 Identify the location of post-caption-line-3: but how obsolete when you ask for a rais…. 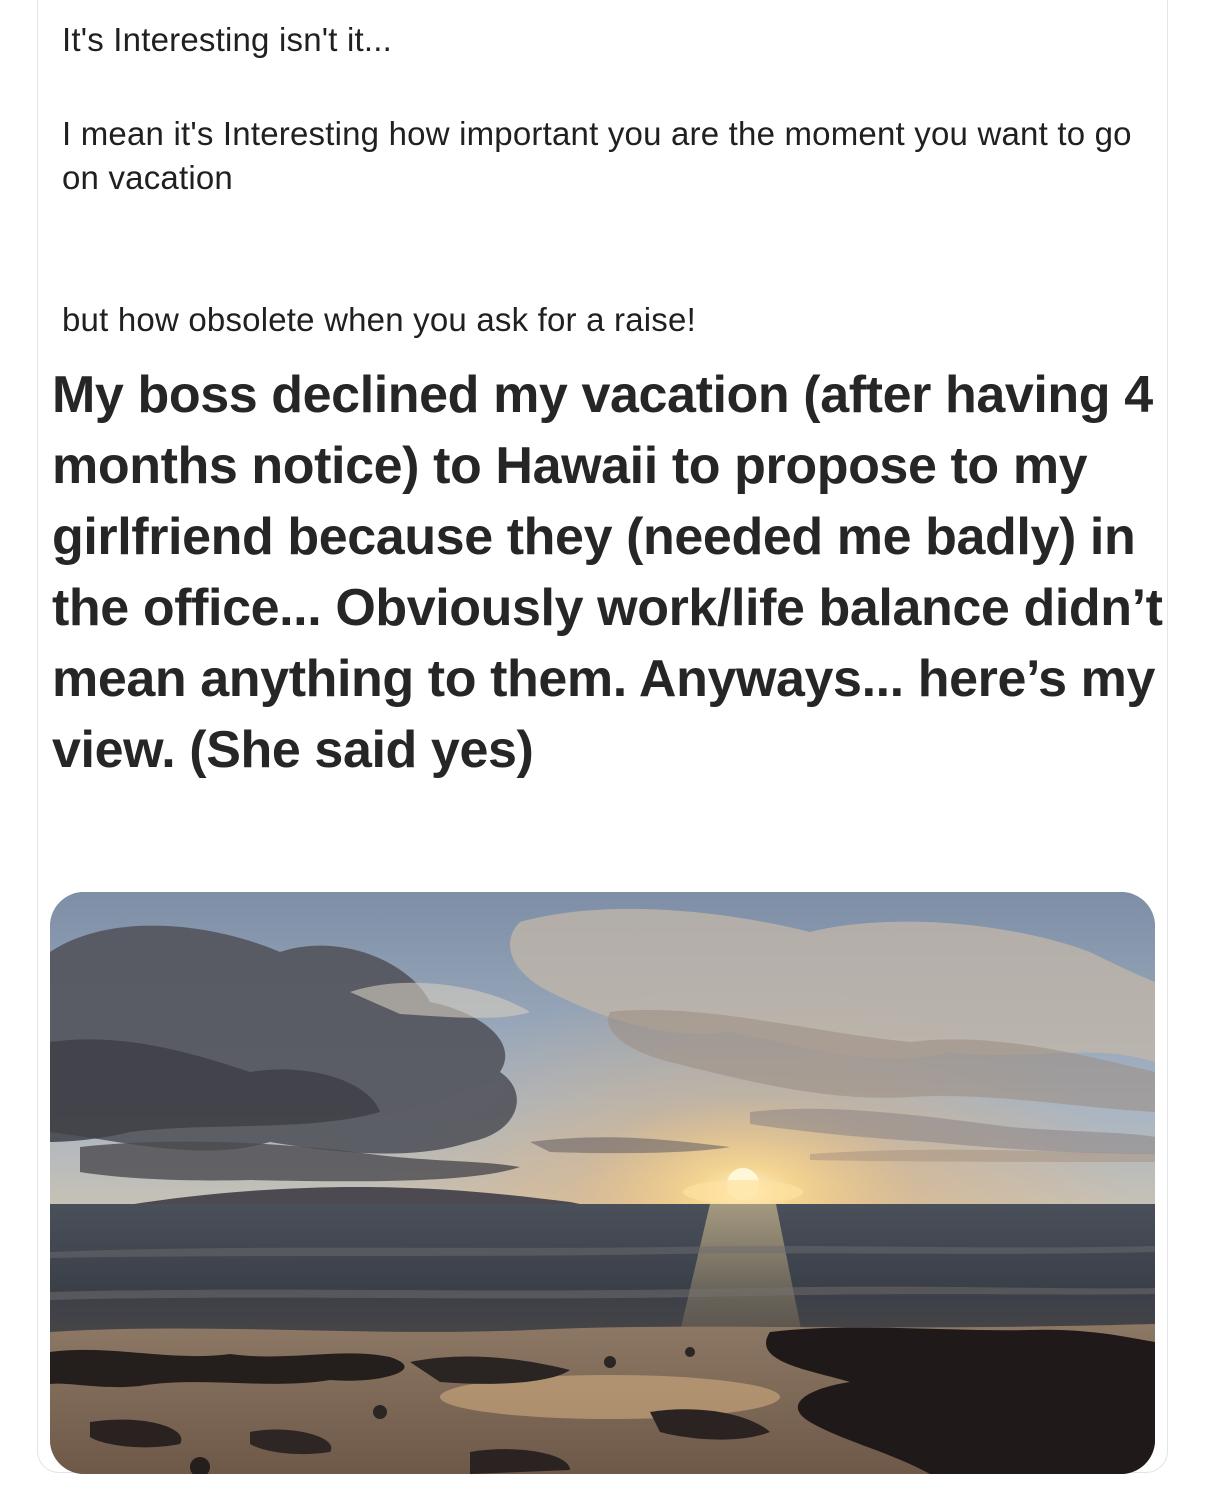
(379, 319).